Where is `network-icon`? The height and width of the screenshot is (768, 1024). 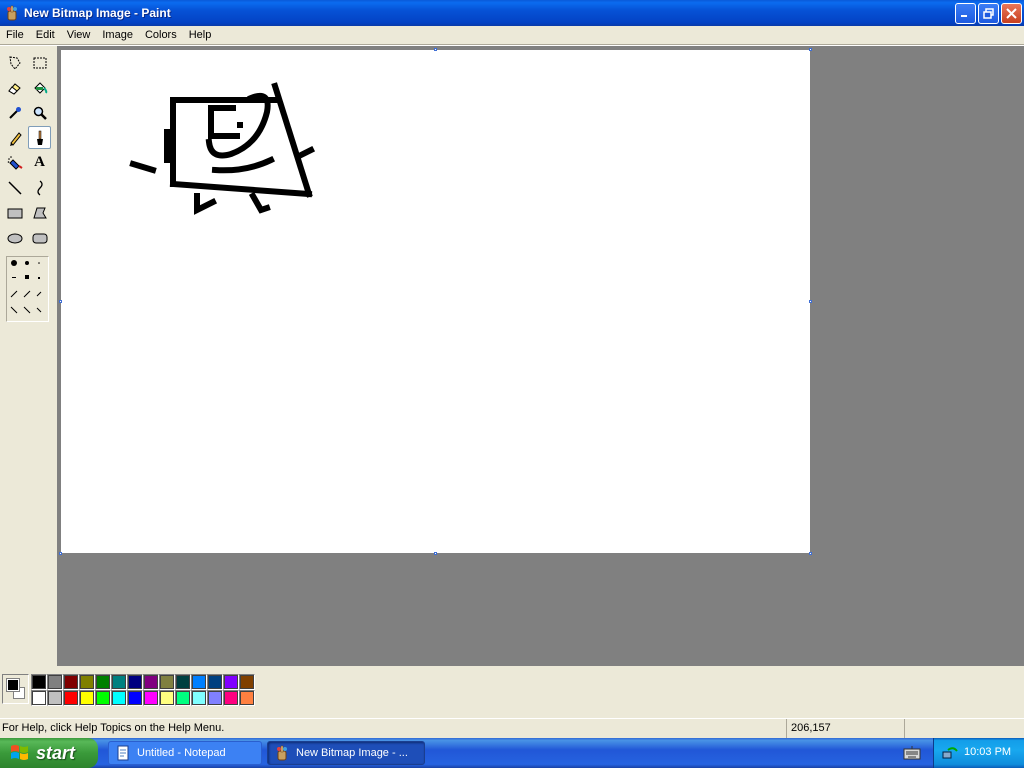 network-icon is located at coordinates (950, 753).